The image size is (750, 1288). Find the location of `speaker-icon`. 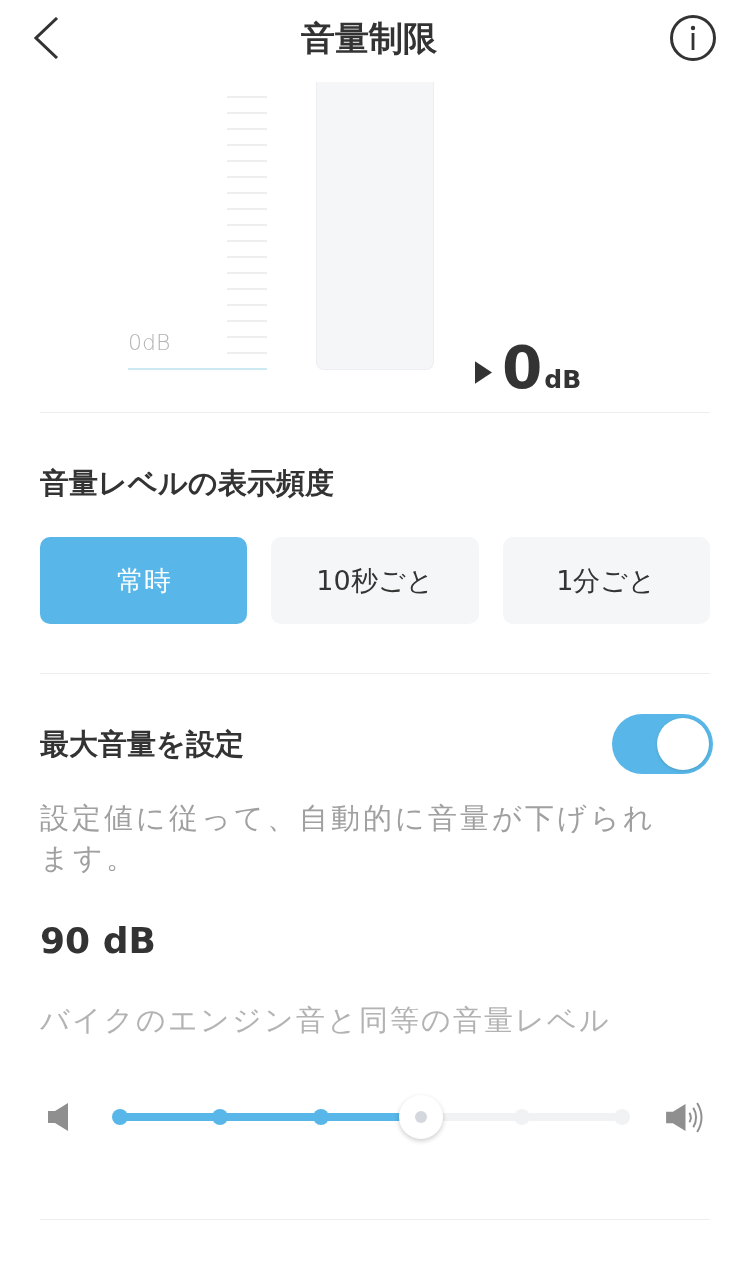

speaker-icon is located at coordinates (58, 1117).